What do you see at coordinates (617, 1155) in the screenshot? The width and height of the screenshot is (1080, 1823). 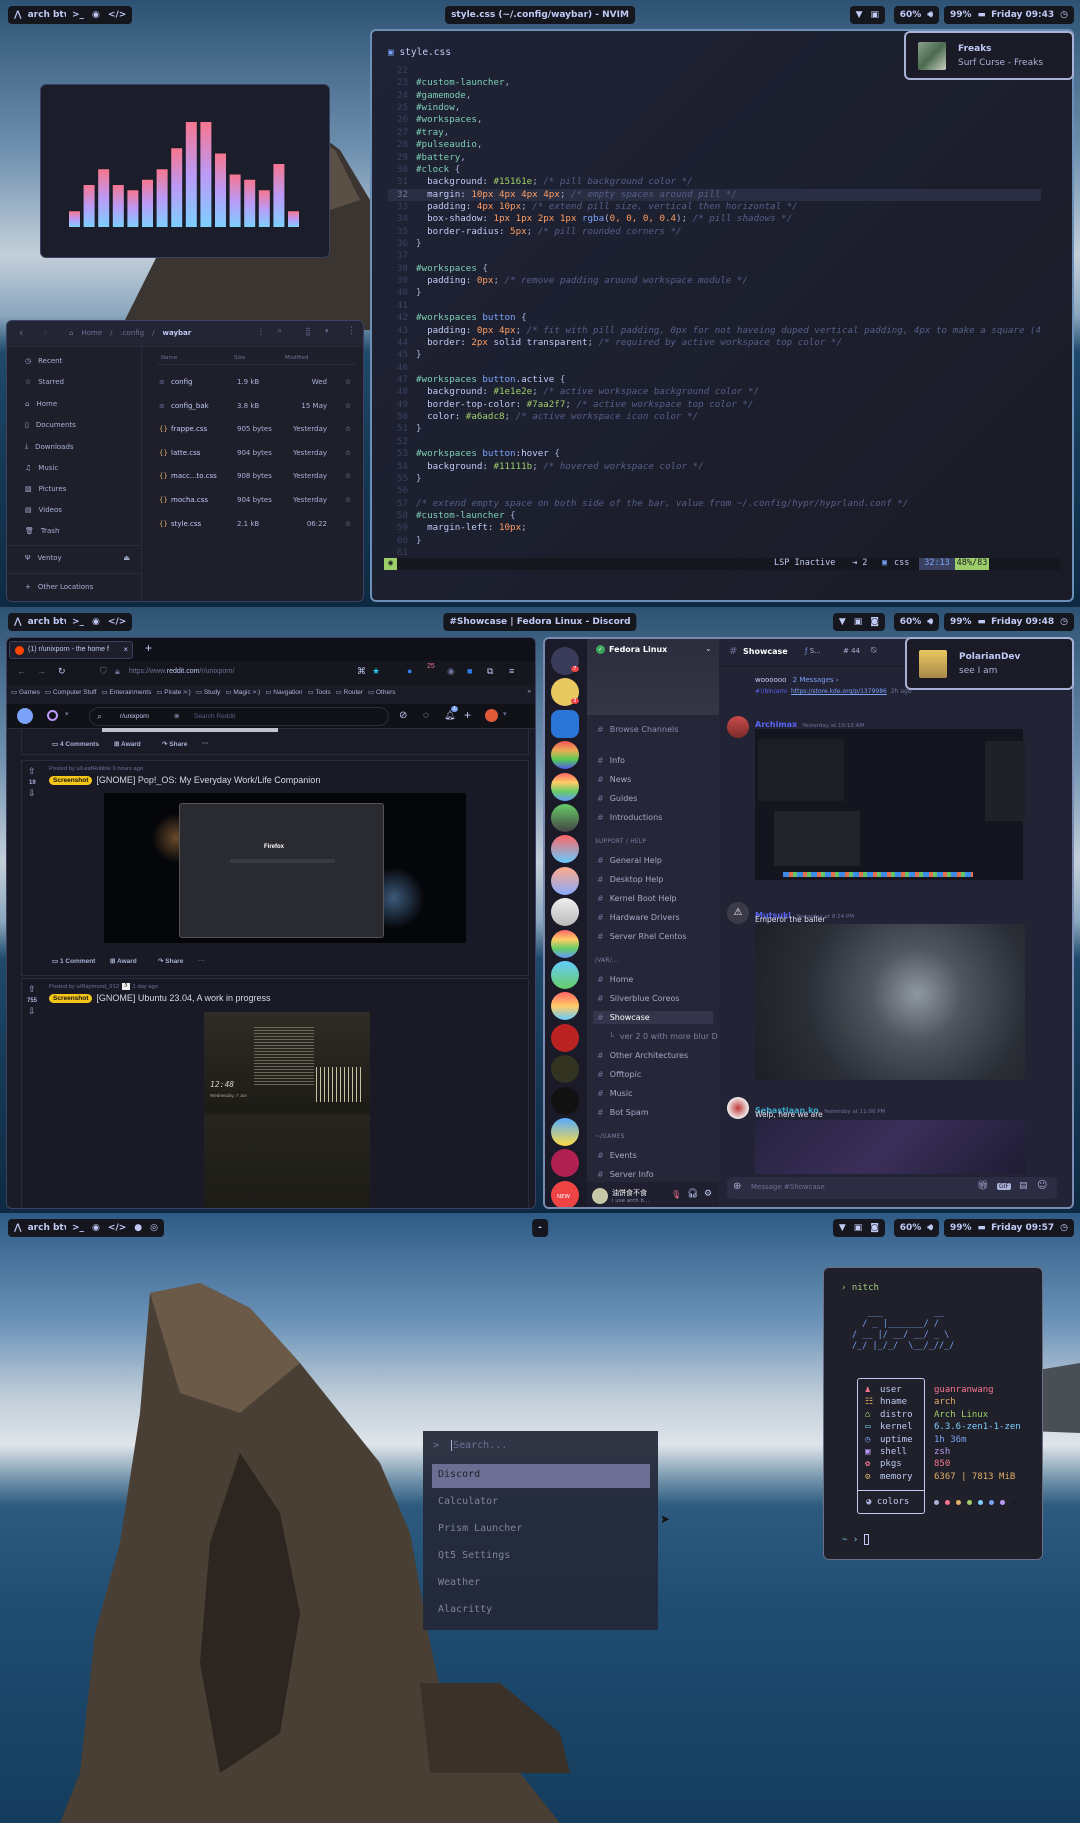 I see `channel-events: # Events` at bounding box center [617, 1155].